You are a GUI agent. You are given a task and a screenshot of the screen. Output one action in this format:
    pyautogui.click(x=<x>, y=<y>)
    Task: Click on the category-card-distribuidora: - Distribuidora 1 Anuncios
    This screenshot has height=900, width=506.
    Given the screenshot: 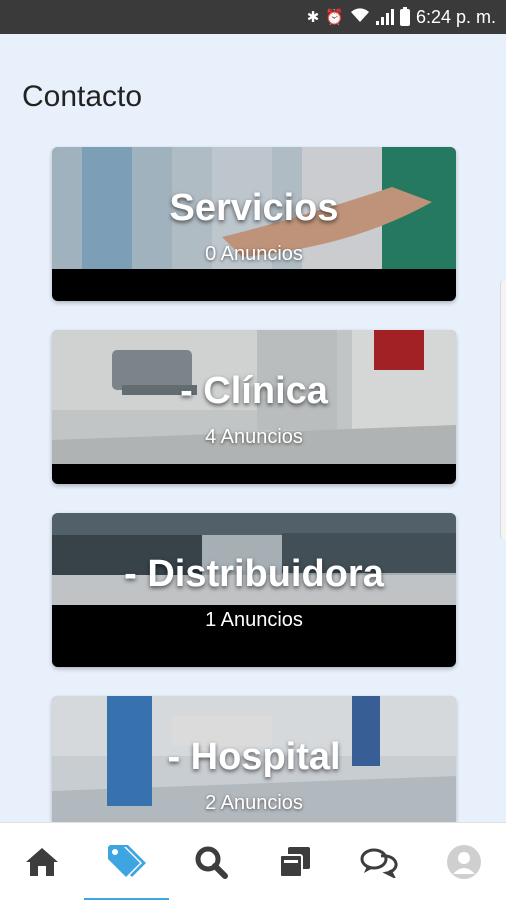 What is the action you would take?
    pyautogui.click(x=254, y=590)
    